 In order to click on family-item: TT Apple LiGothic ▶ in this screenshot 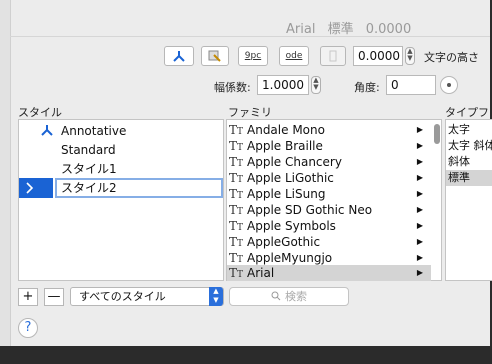, I will do `click(329, 178)`.